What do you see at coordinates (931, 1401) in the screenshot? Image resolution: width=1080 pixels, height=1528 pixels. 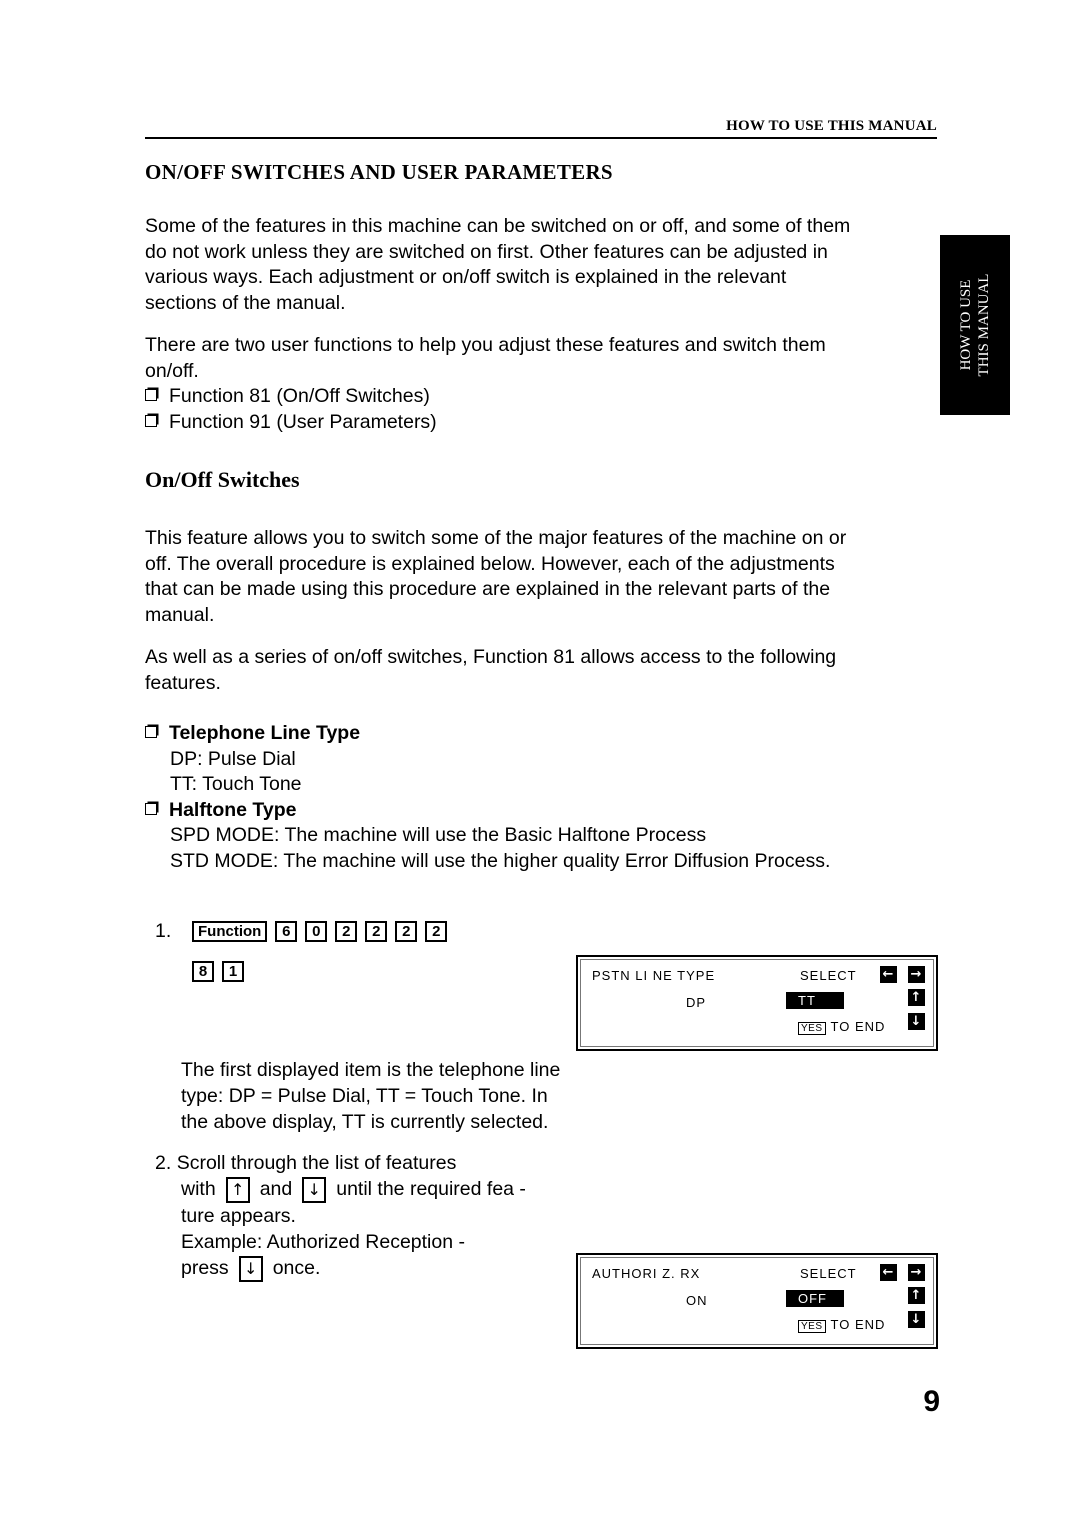 I see `page-number: 9` at bounding box center [931, 1401].